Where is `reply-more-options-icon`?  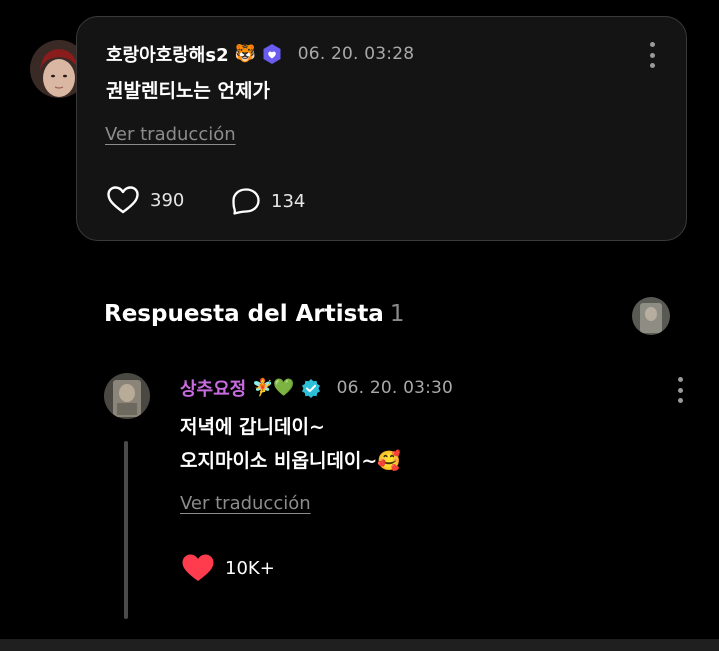 reply-more-options-icon is located at coordinates (680, 390).